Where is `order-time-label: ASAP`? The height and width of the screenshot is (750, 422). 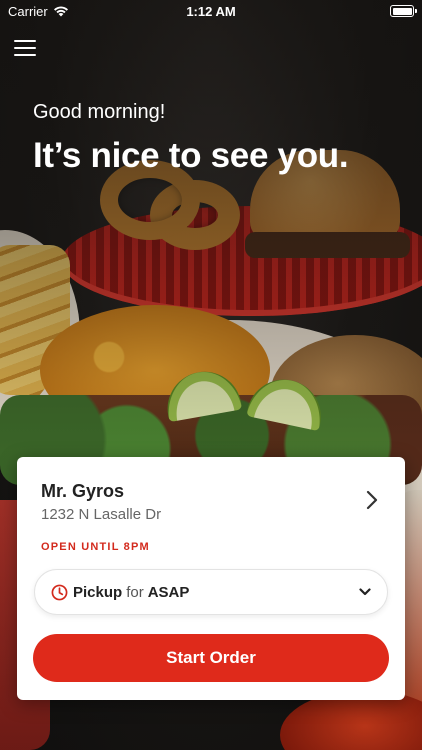
order-time-label: ASAP is located at coordinates (168, 592).